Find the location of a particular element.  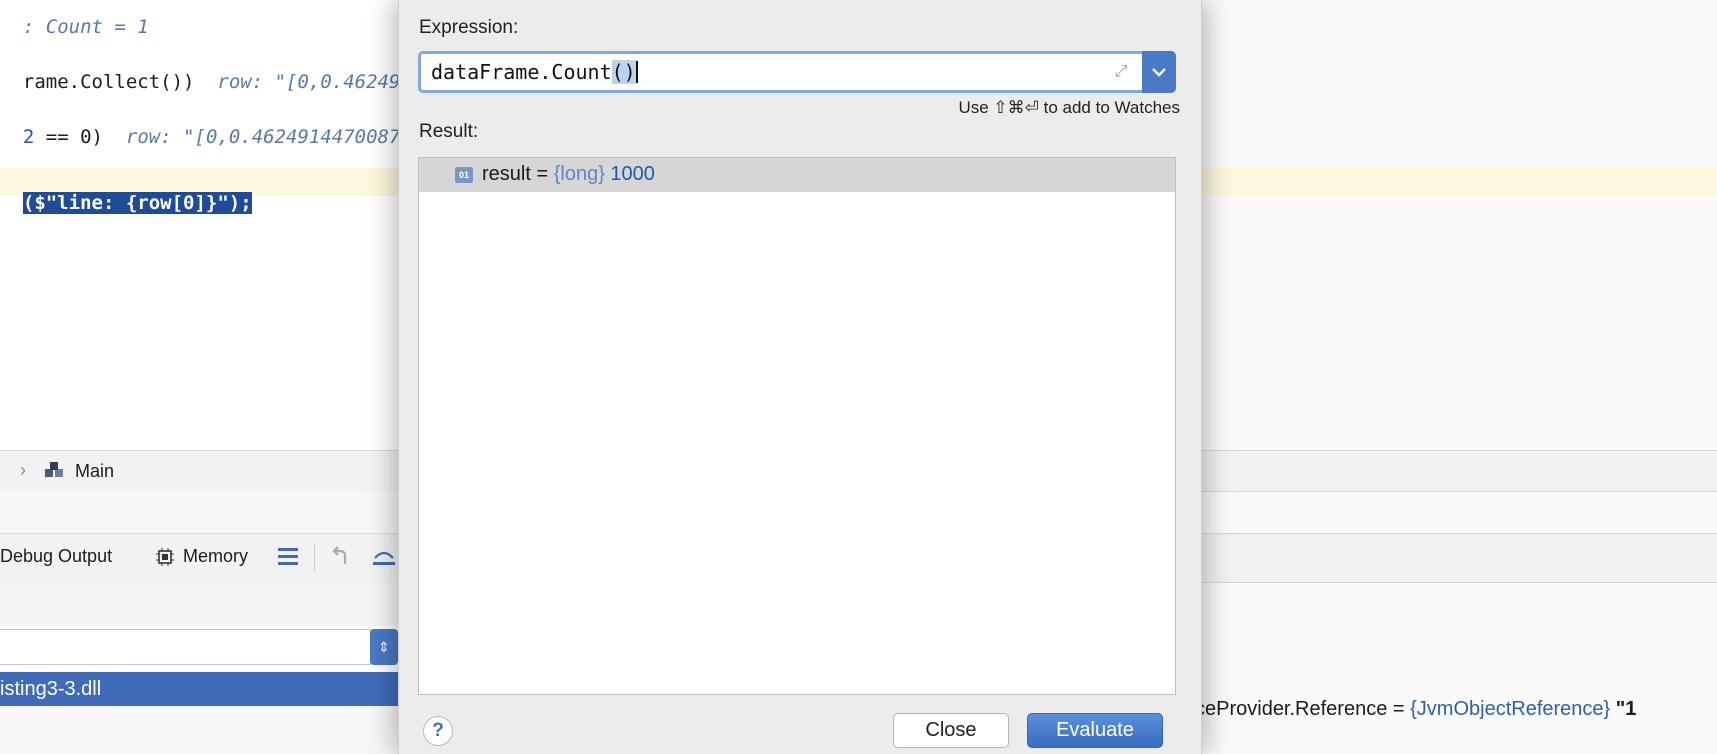

close-button: Close is located at coordinates (951, 730).